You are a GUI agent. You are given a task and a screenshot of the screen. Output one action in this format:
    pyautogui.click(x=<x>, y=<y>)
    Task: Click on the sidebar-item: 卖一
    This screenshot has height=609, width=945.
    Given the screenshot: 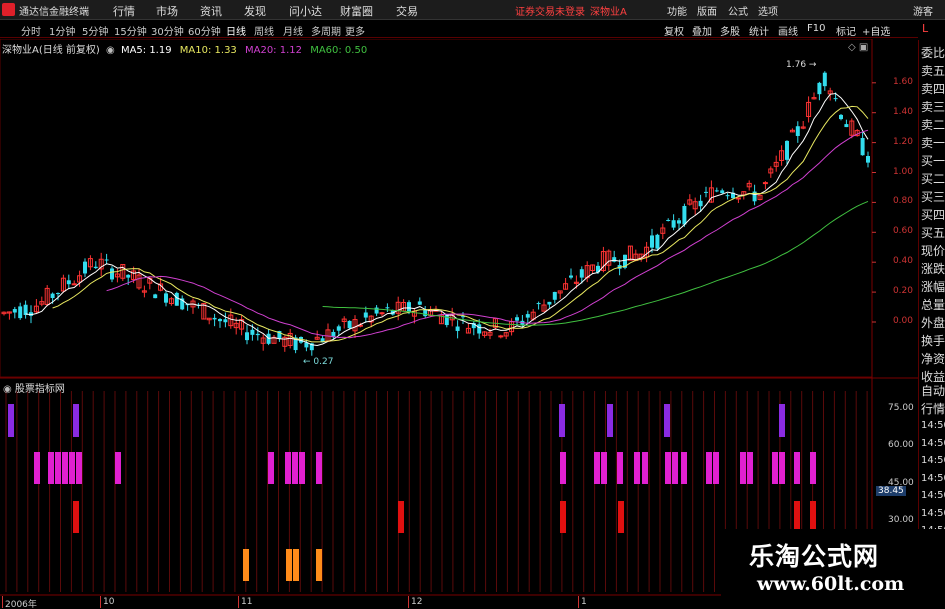 What is the action you would take?
    pyautogui.click(x=933, y=143)
    